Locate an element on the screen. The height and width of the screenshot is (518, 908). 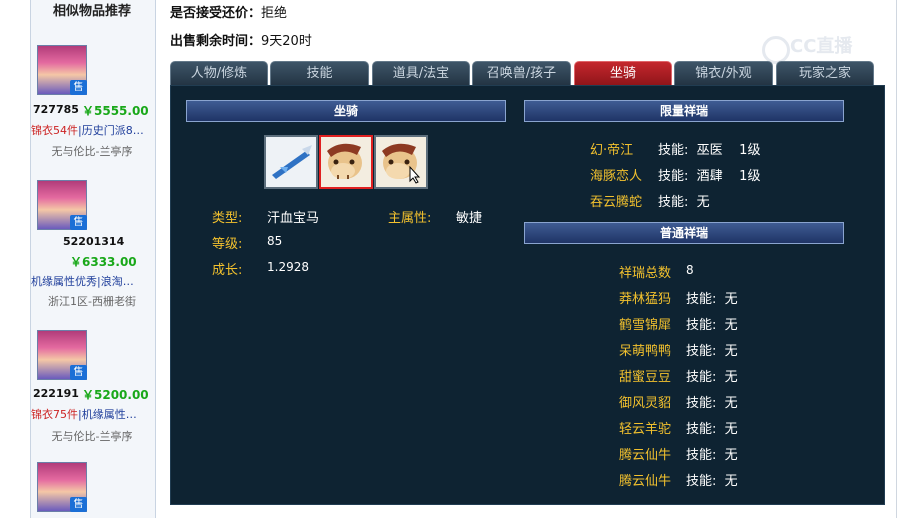
mount-header: 坐骑 is located at coordinates (346, 111).